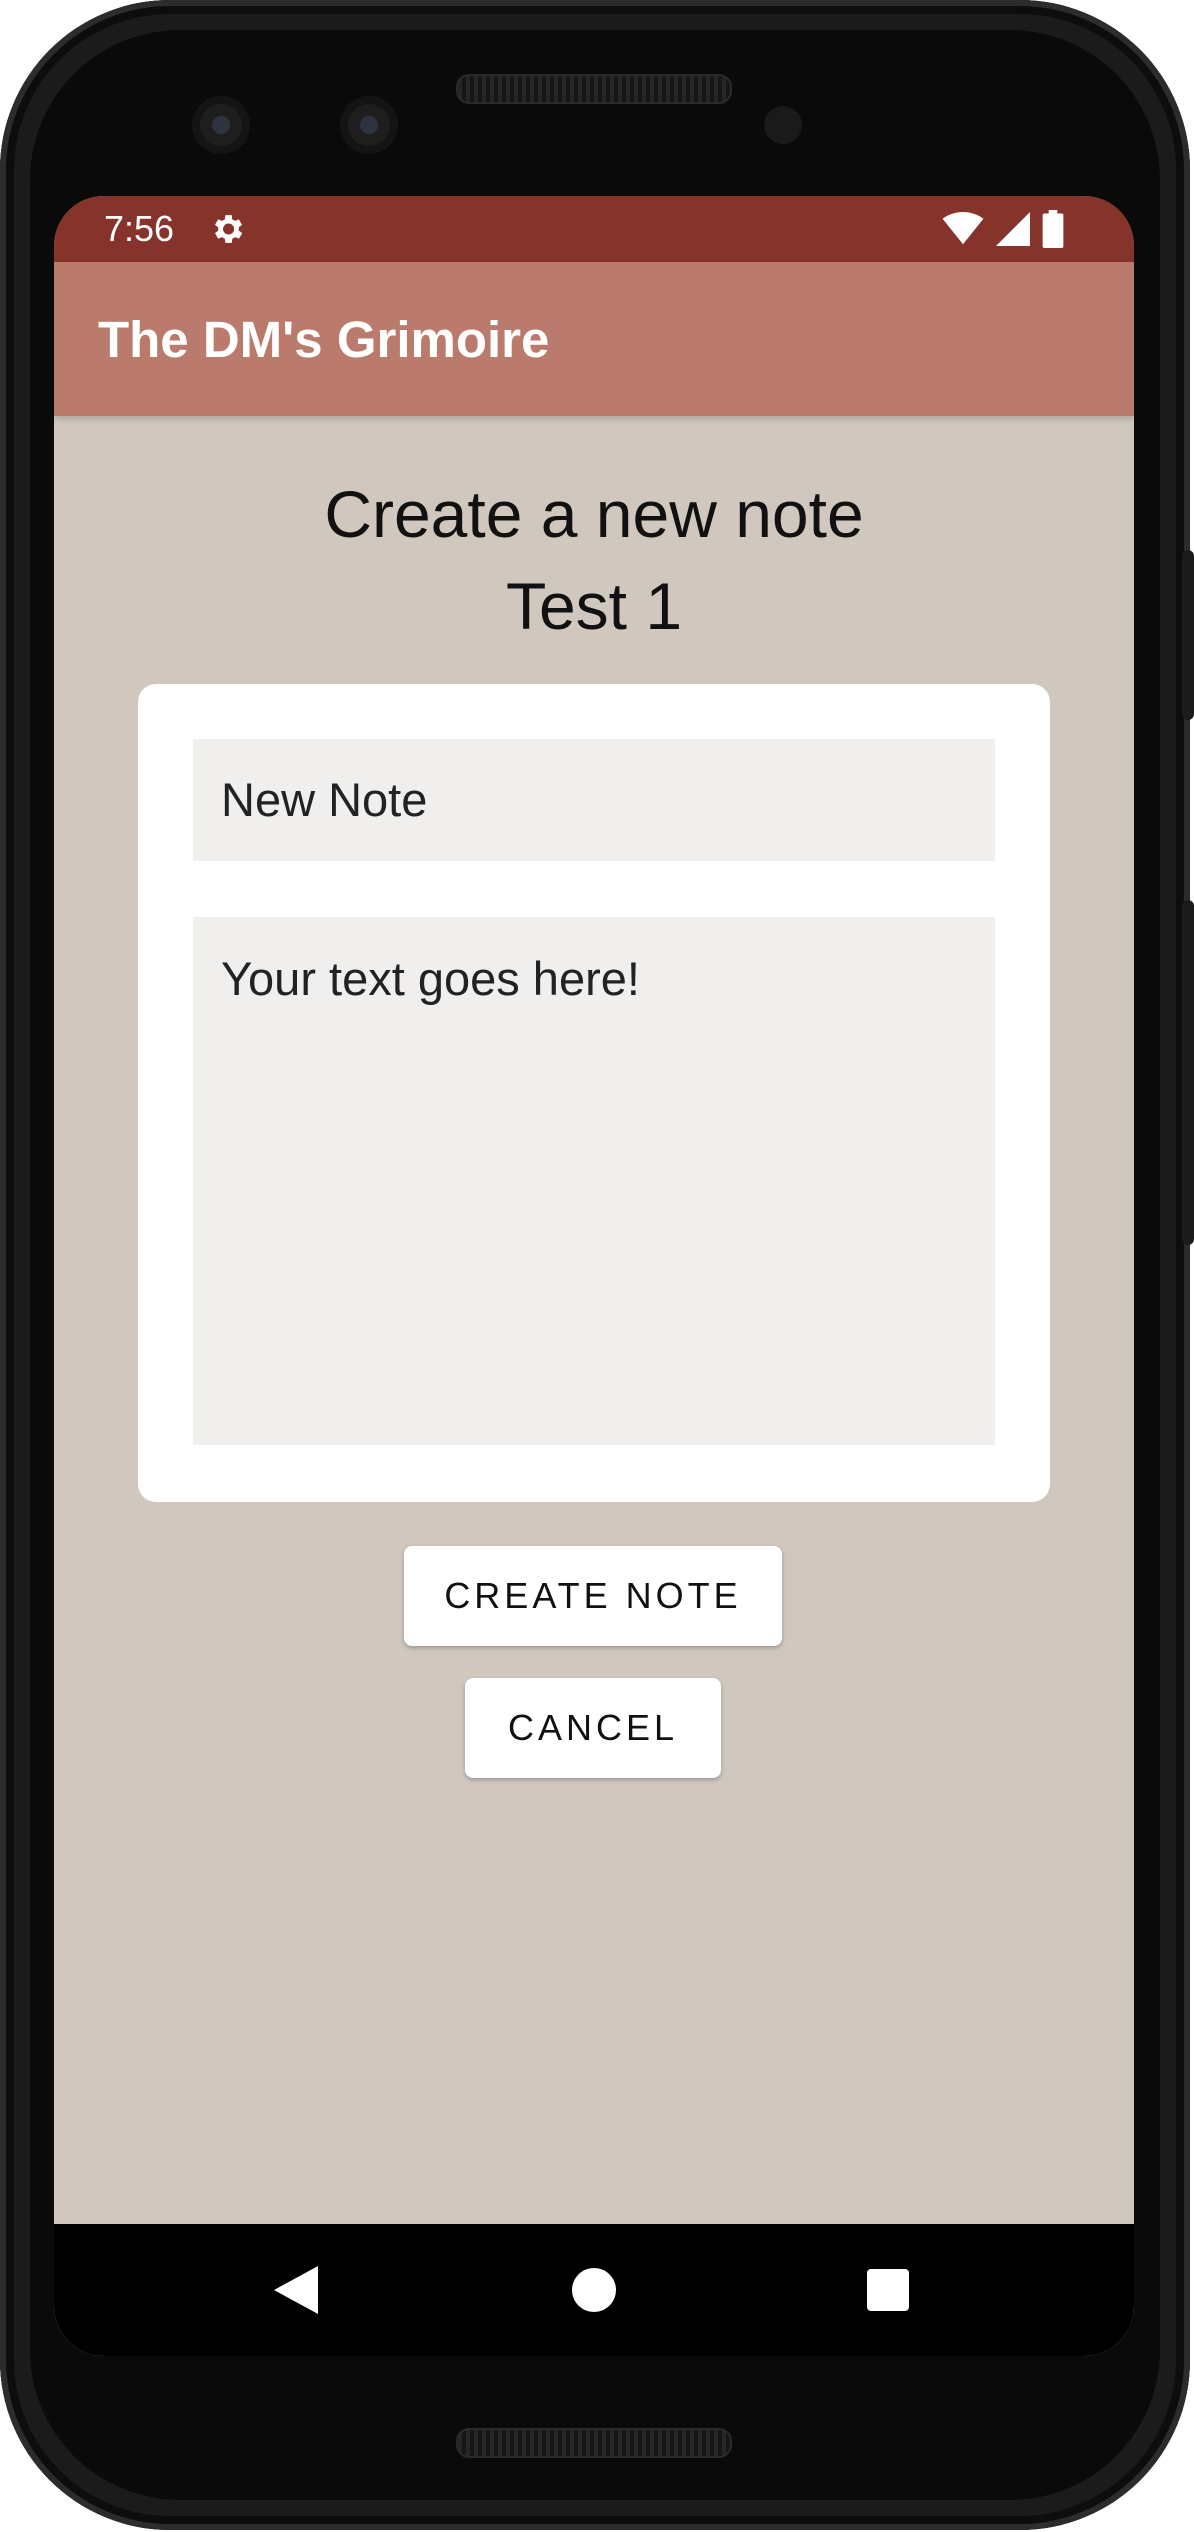  What do you see at coordinates (594, 800) in the screenshot?
I see `note-title-input` at bounding box center [594, 800].